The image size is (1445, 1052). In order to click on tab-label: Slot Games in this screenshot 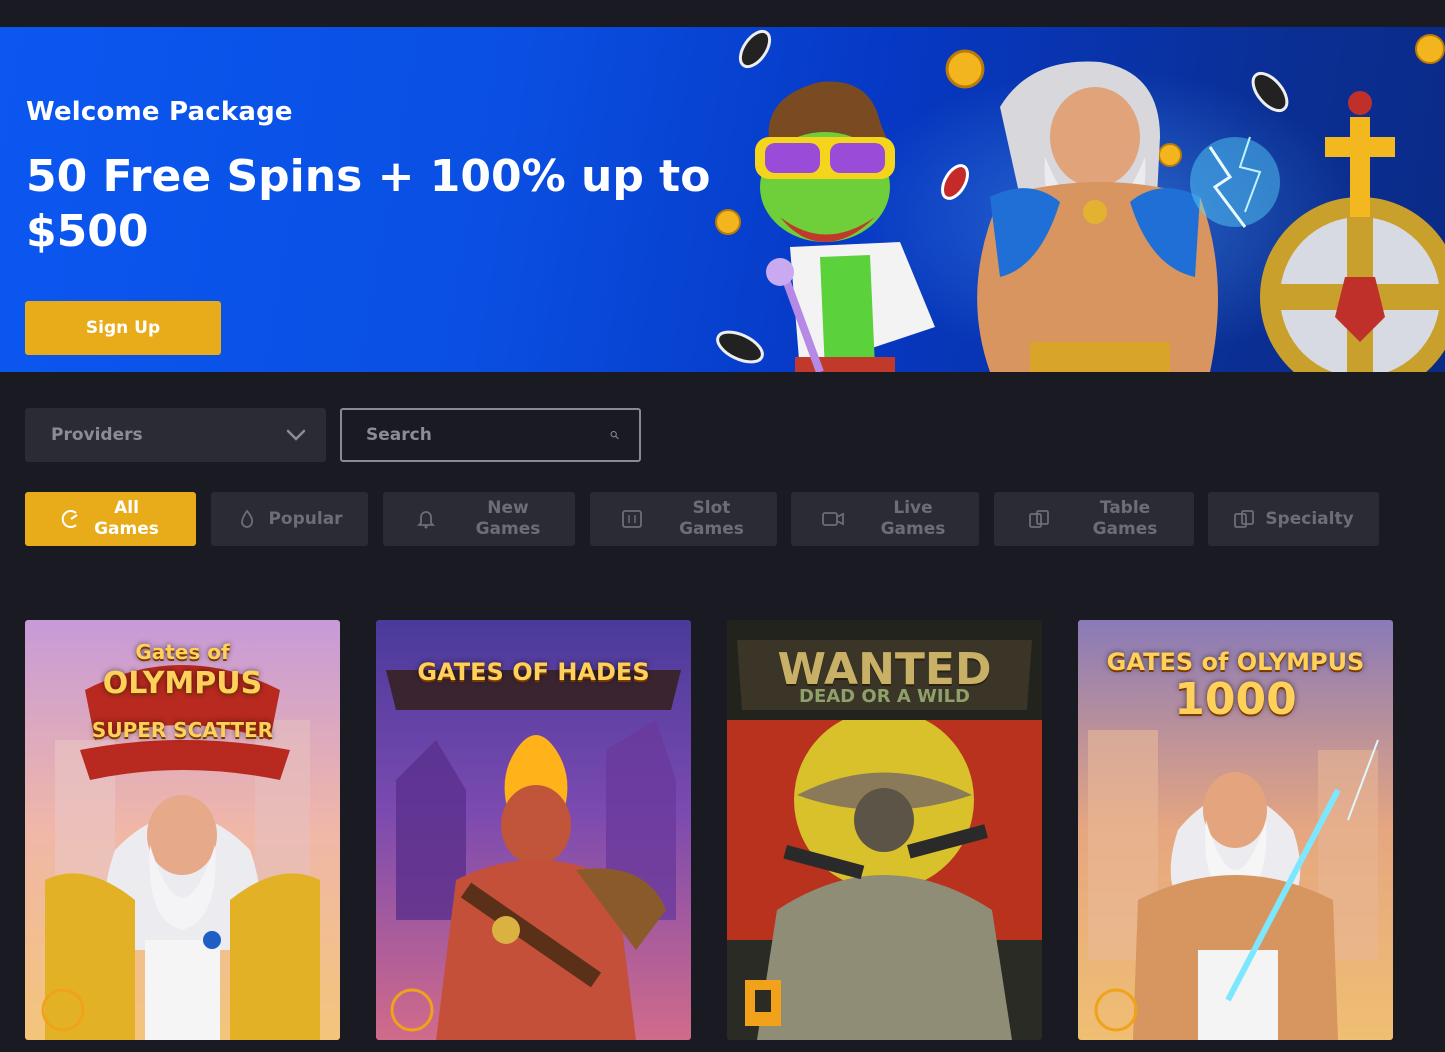, I will do `click(711, 518)`.